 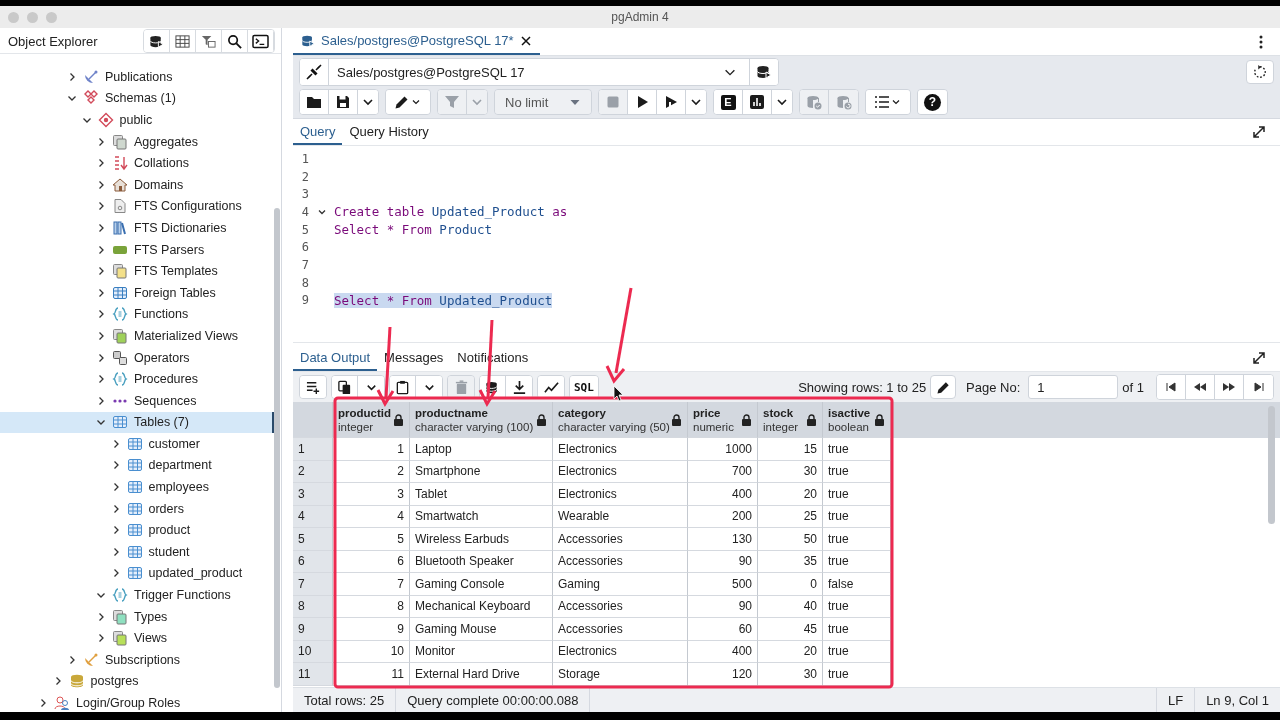 What do you see at coordinates (413, 230) in the screenshot?
I see `code-line: Select * From Product` at bounding box center [413, 230].